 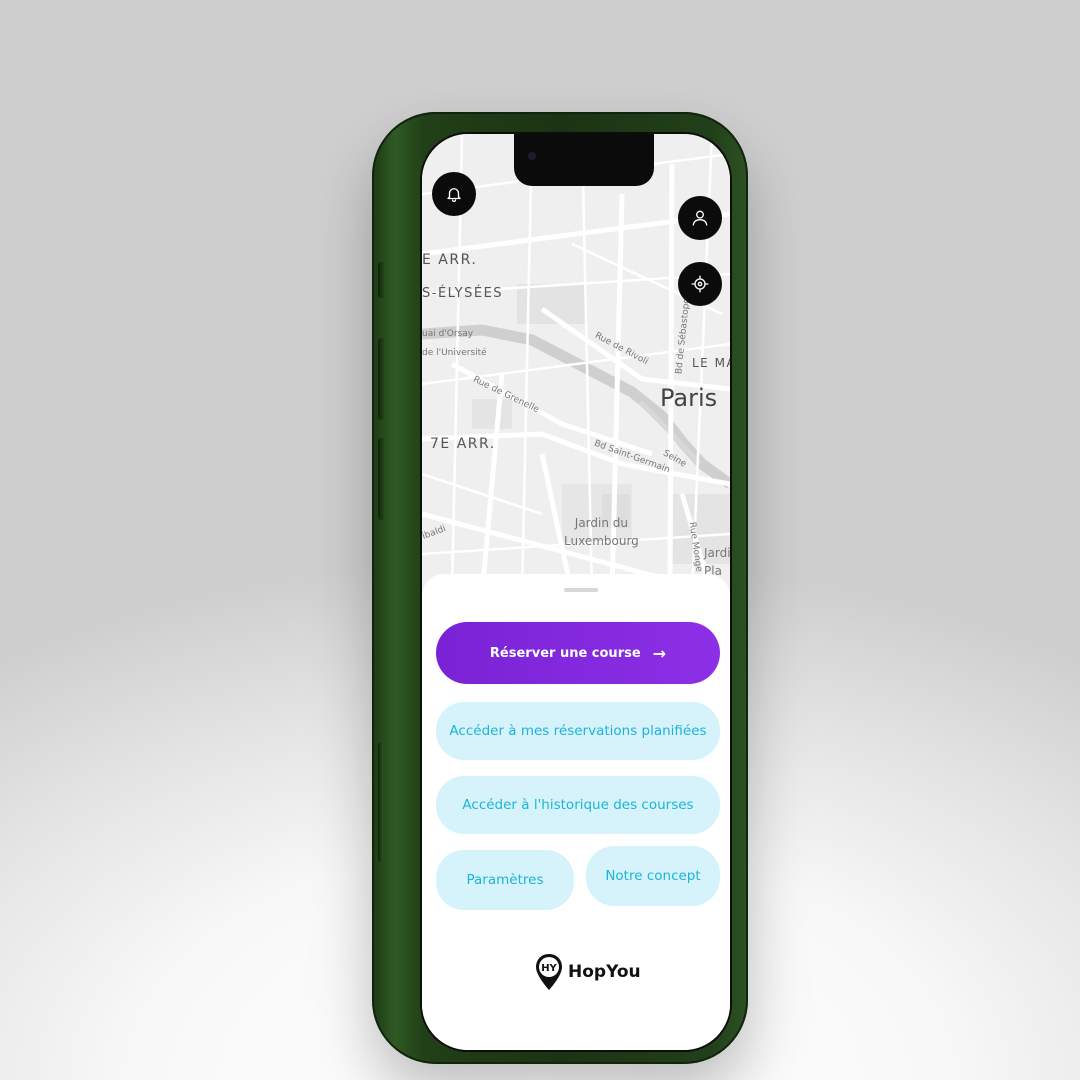 I want to click on our-concept-label: Notre concept, so click(x=653, y=876).